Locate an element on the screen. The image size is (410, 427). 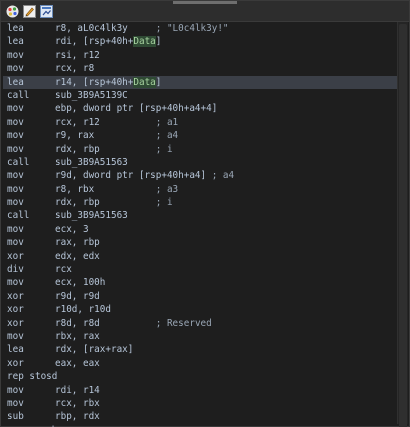
comment: ; "L0c4lk3y!" is located at coordinates (192, 28).